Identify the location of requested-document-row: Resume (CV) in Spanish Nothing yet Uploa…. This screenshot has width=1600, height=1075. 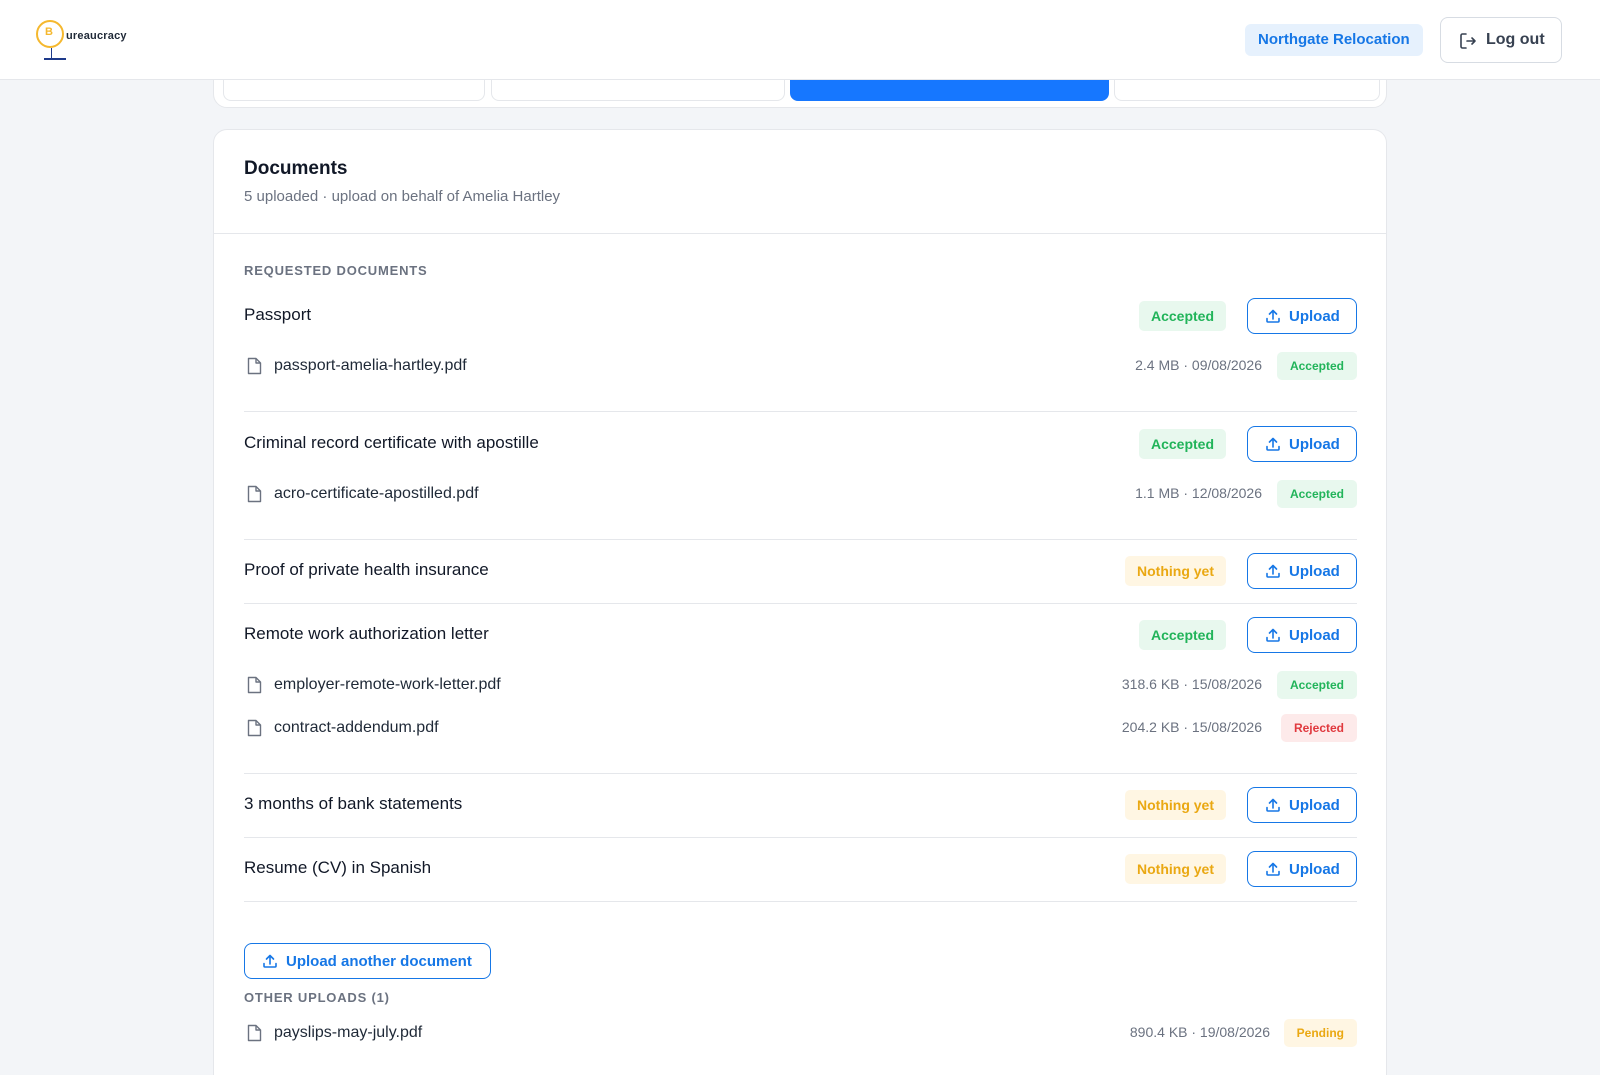
(800, 869).